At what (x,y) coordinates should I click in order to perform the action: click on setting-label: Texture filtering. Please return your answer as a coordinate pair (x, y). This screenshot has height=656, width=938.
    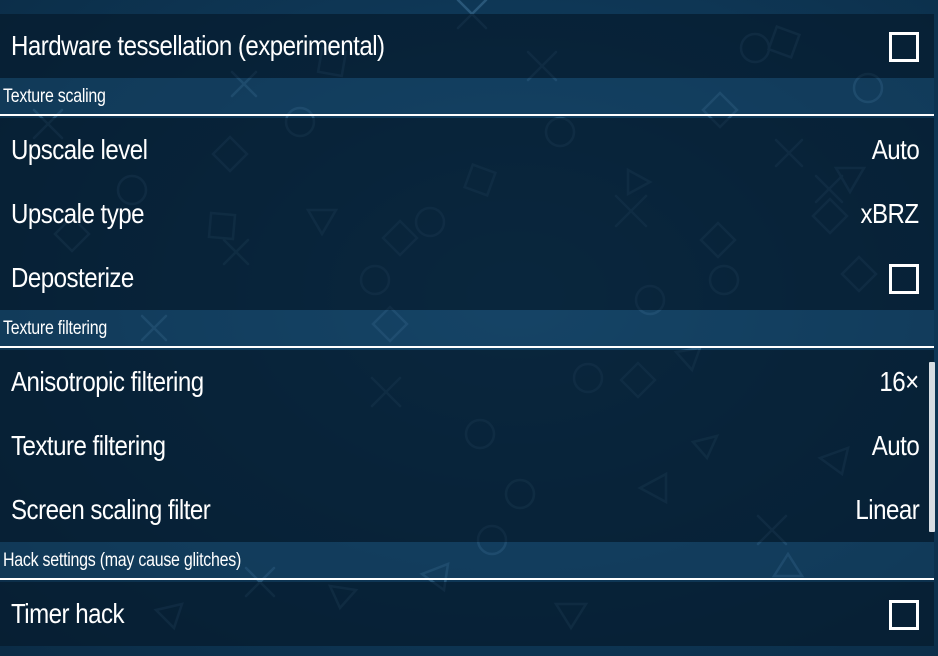
    Looking at the image, I should click on (88, 445).